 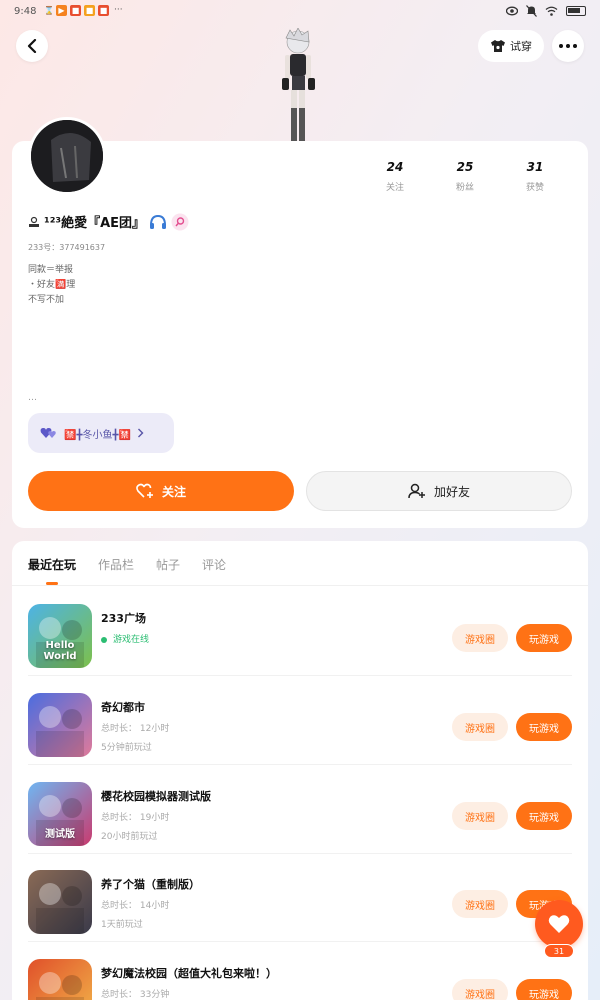 I want to click on game-total-time: 总时长： 19小时, so click(x=135, y=818).